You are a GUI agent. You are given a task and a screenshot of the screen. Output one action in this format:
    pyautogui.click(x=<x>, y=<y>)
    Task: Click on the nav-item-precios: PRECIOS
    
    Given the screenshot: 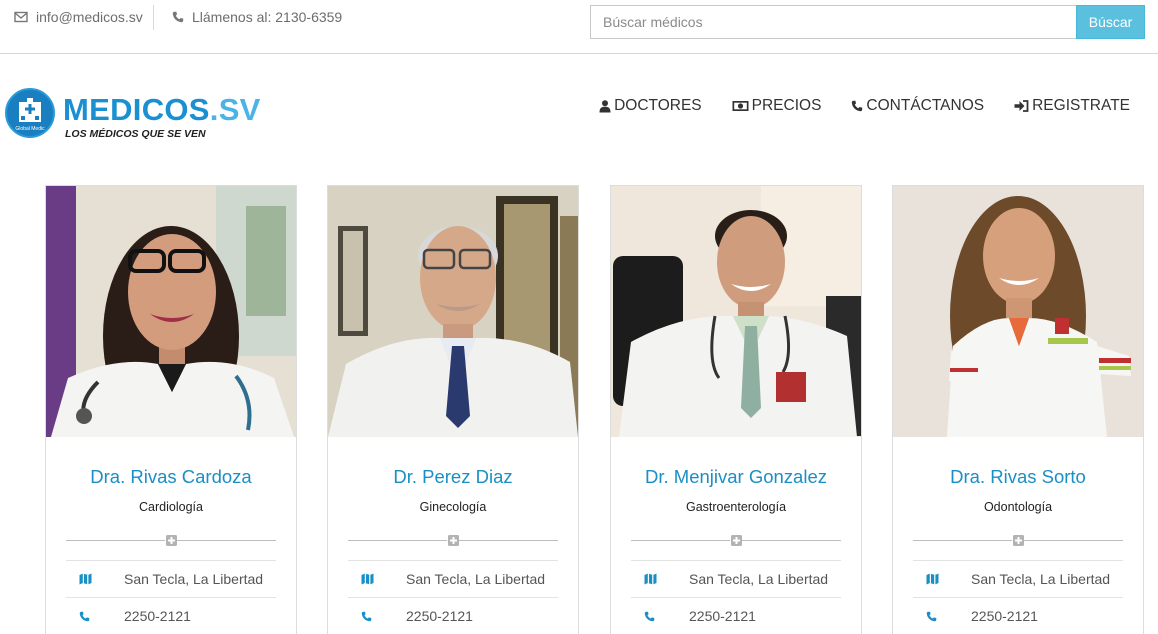 What is the action you would take?
    pyautogui.click(x=777, y=106)
    